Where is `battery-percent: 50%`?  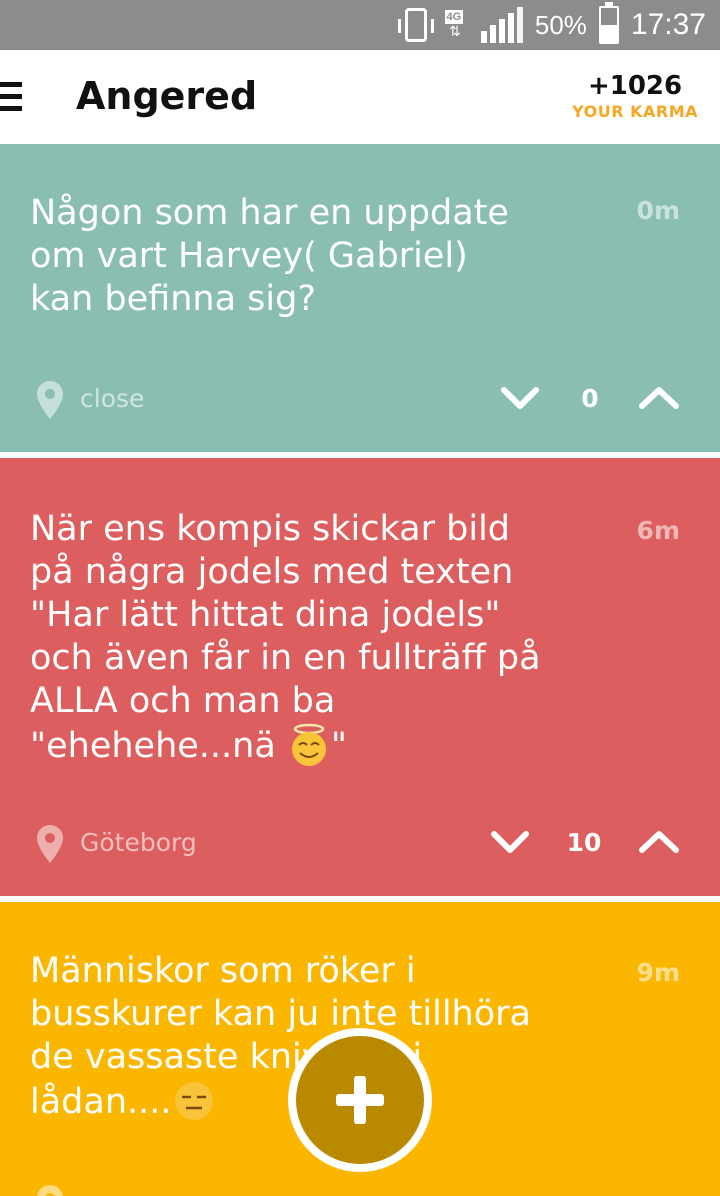
battery-percent: 50% is located at coordinates (560, 24).